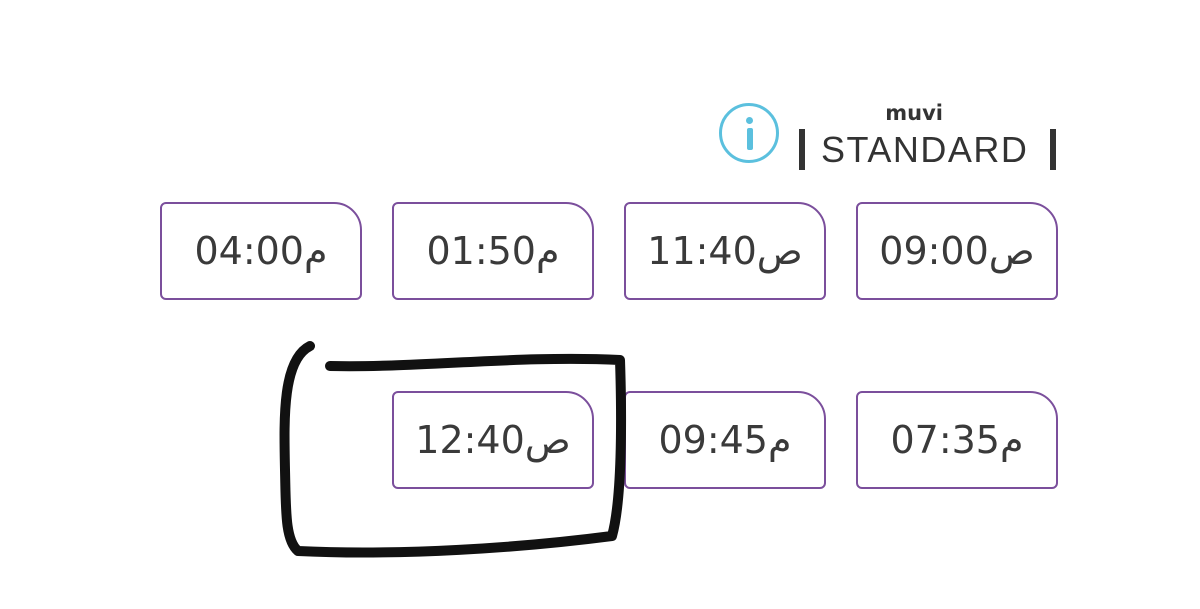  I want to click on showtime-button: 01:50م, so click(493, 251).